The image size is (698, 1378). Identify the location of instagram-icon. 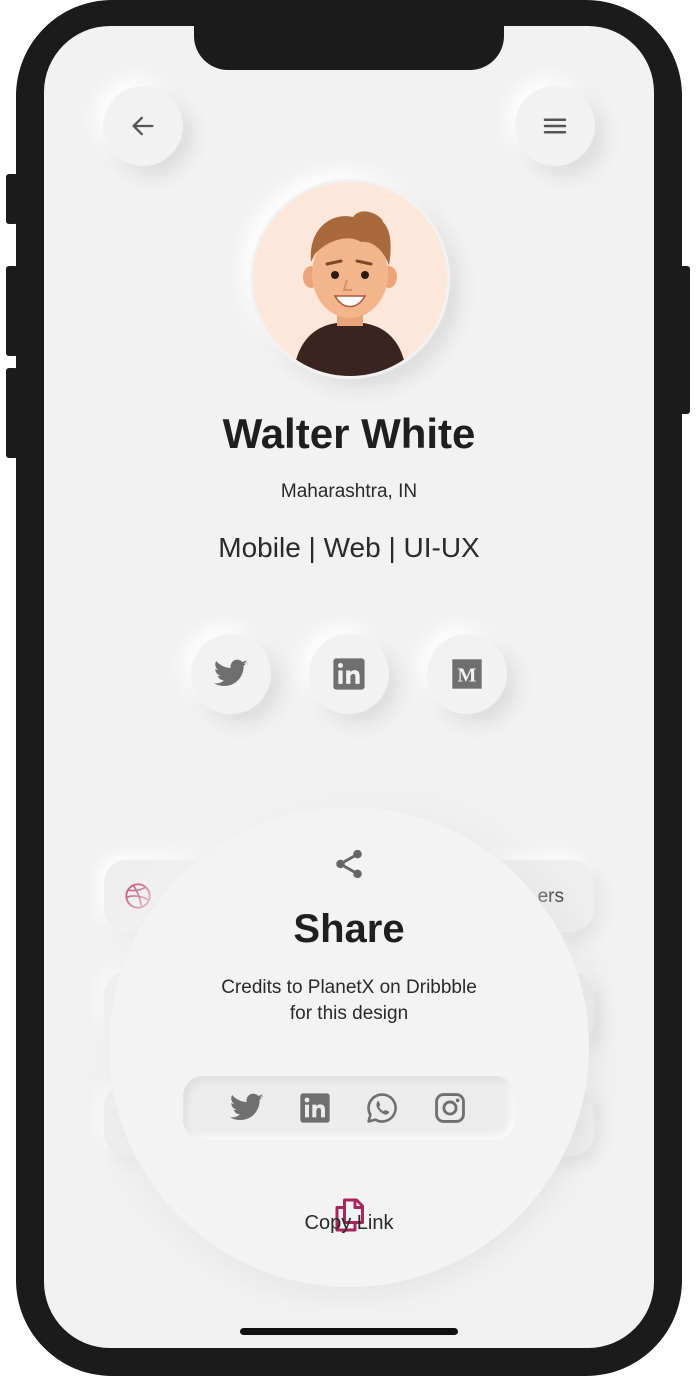
(450, 1108).